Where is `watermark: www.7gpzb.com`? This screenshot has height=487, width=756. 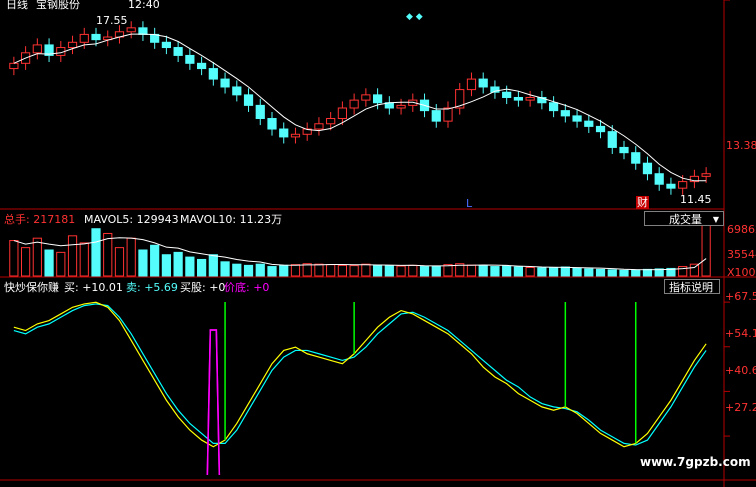 watermark: www.7gpzb.com is located at coordinates (695, 462).